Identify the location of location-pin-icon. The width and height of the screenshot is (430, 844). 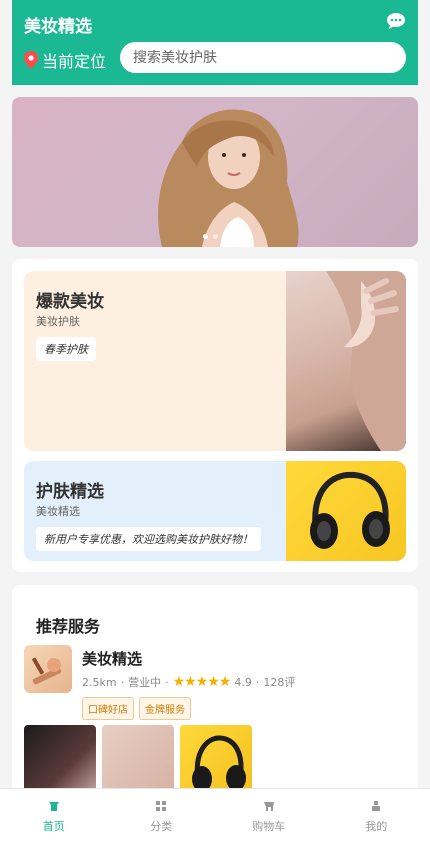
(31, 60).